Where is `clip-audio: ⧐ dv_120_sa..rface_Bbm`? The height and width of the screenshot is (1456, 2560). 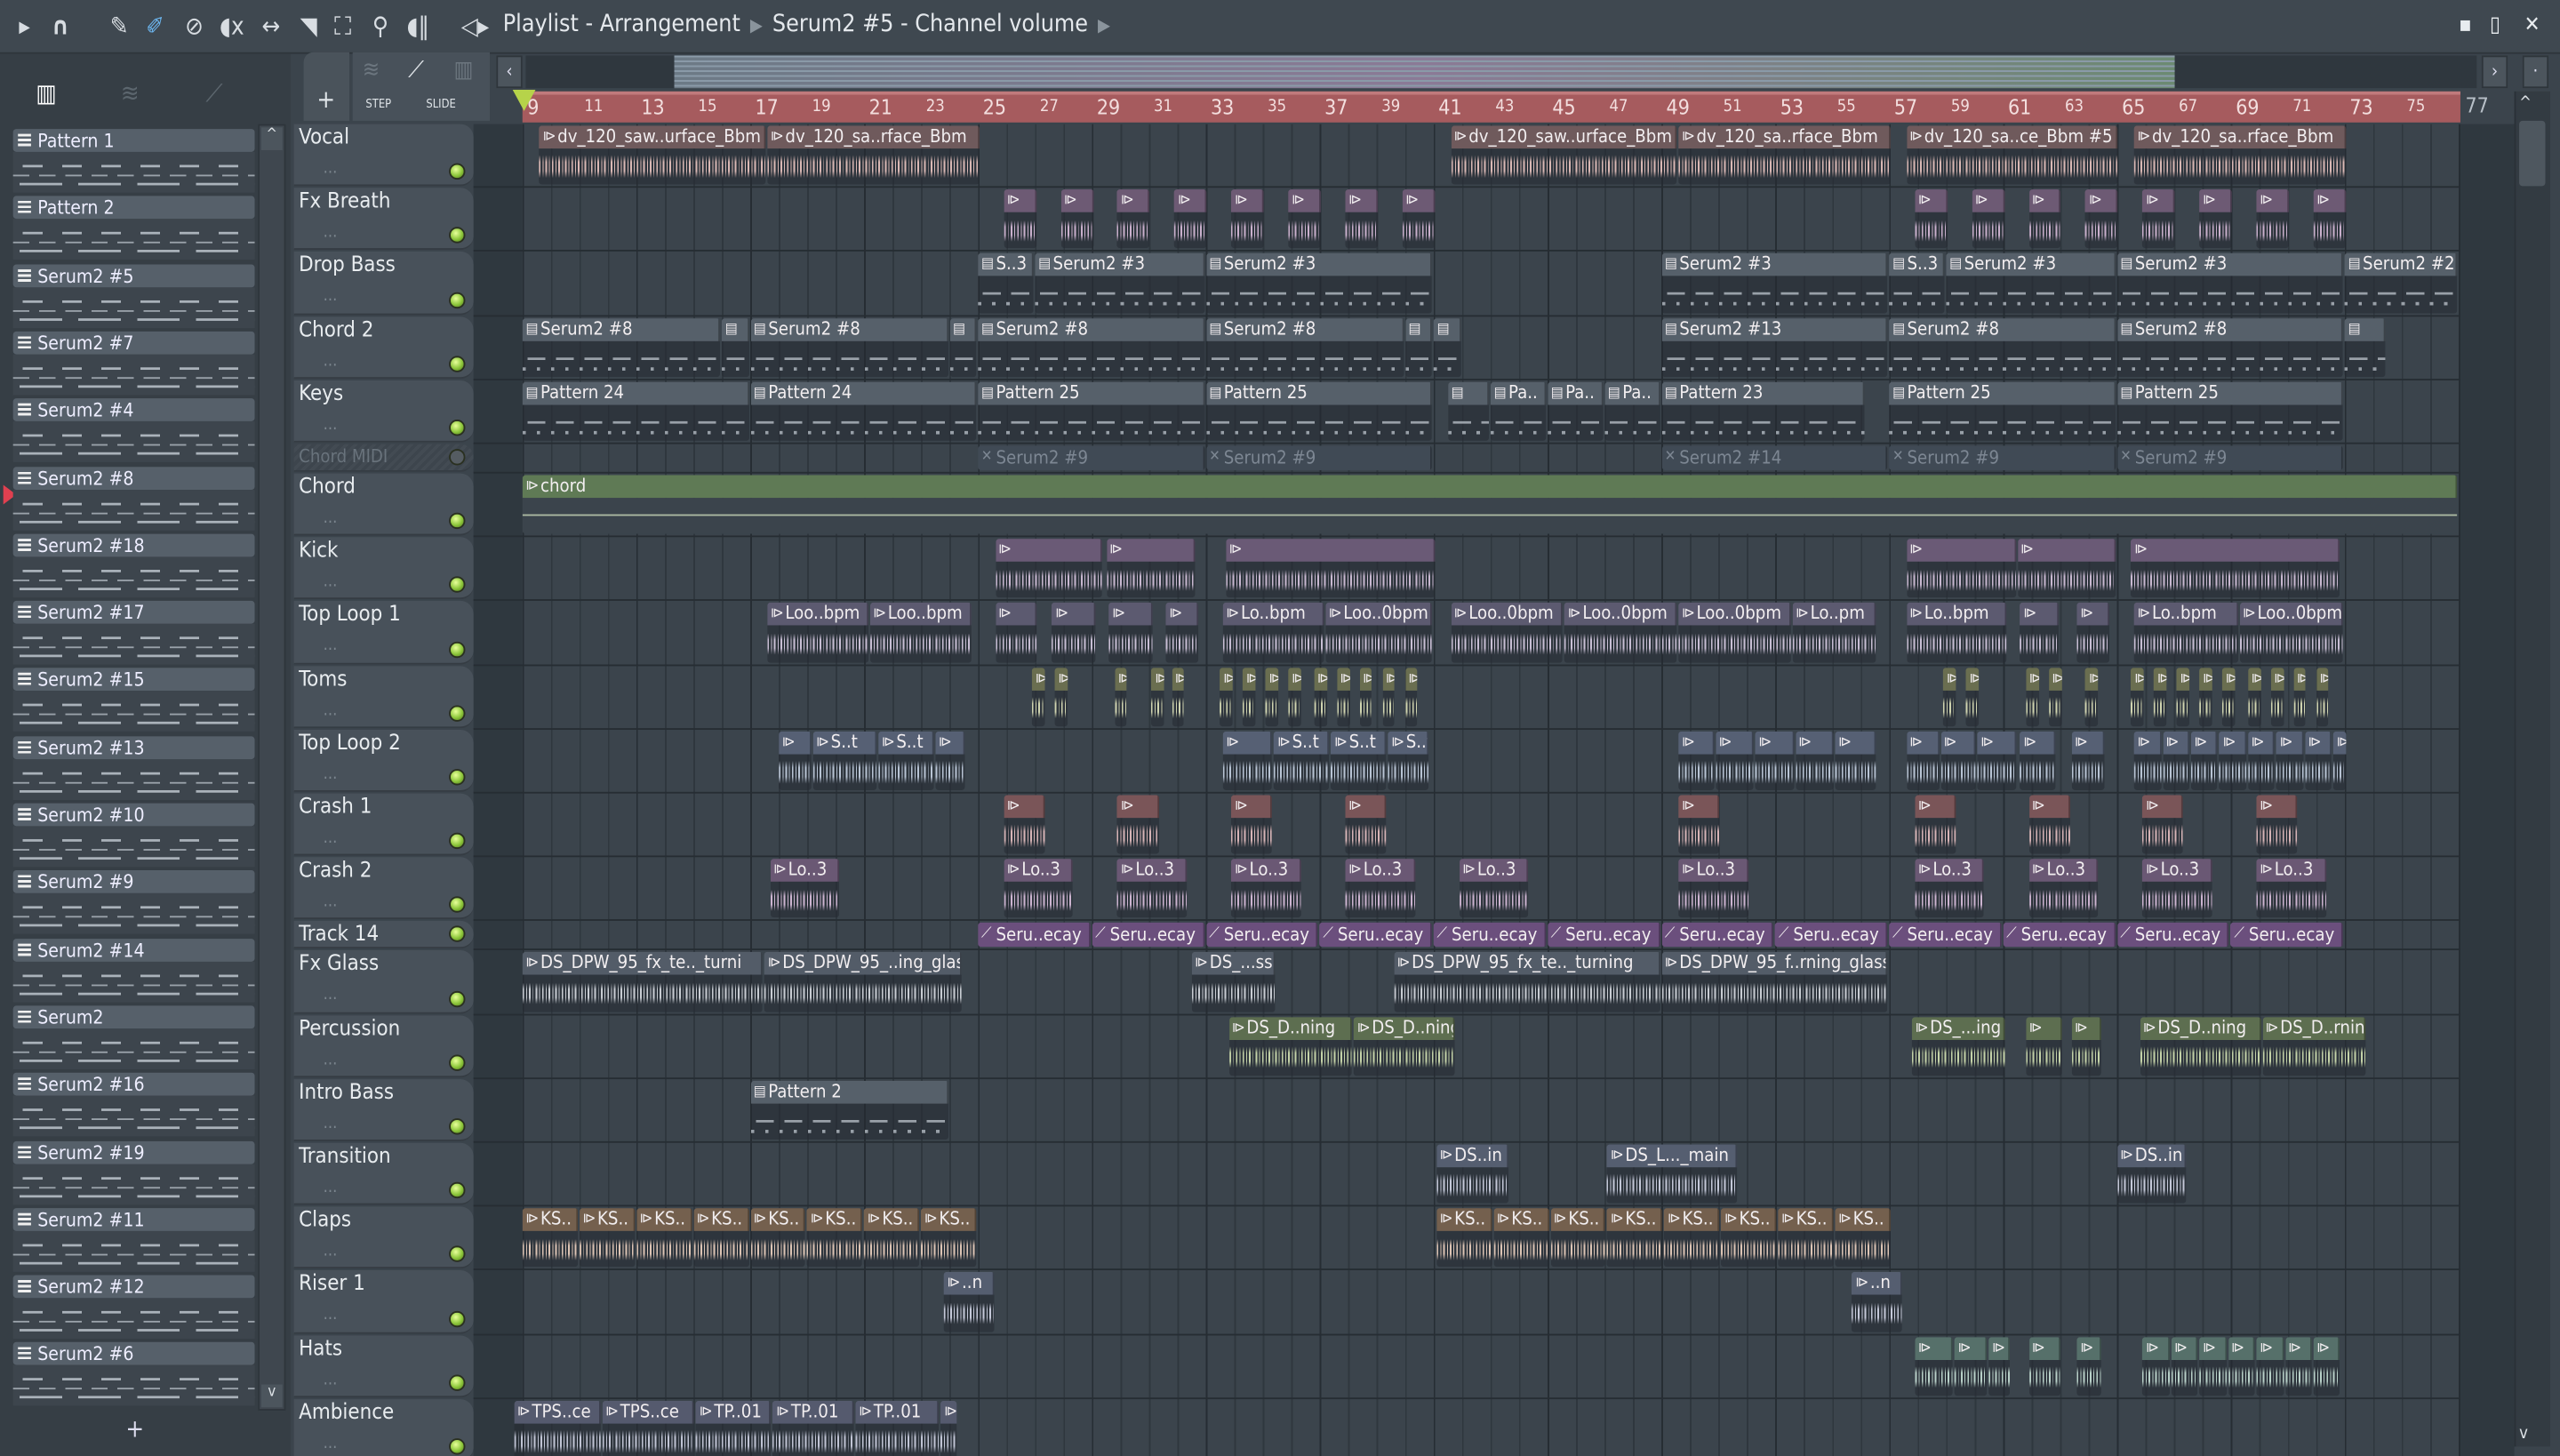 clip-audio: ⧐ dv_120_sa..rface_Bbm is located at coordinates (2240, 155).